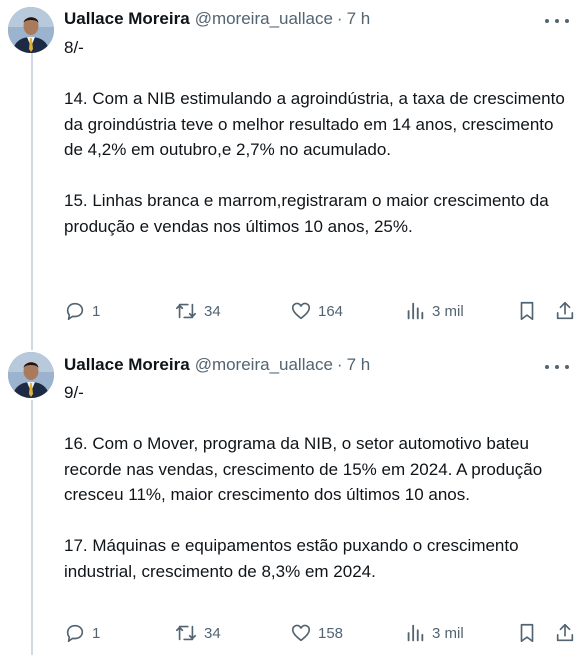  Describe the element at coordinates (316, 311) in the screenshot. I see `like-button: 164` at that location.